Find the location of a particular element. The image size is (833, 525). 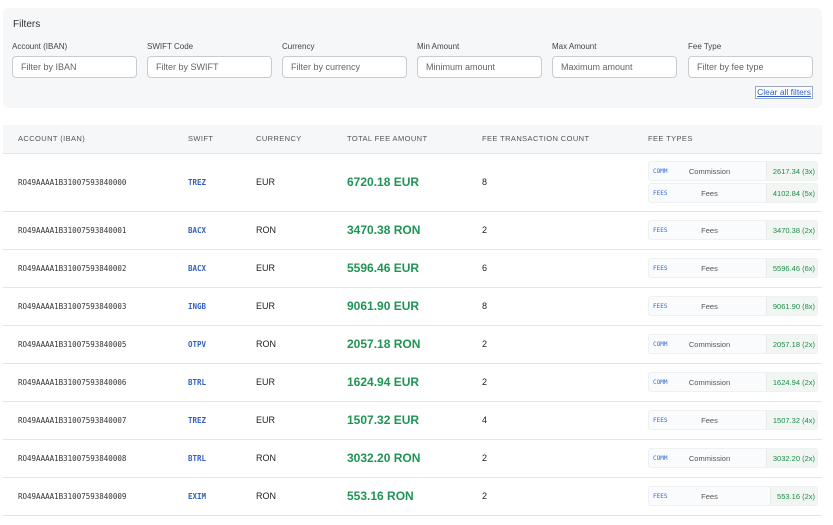

fee-amount: 4102.84 (5x) is located at coordinates (791, 193).